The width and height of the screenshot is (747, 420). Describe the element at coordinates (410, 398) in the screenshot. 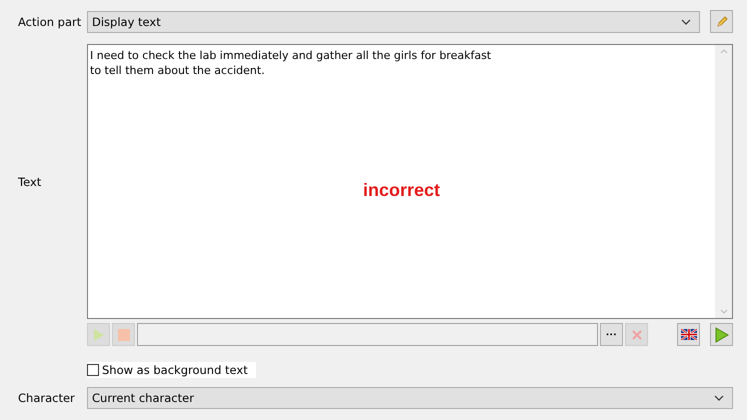

I see `character-dropdown: Current character` at that location.